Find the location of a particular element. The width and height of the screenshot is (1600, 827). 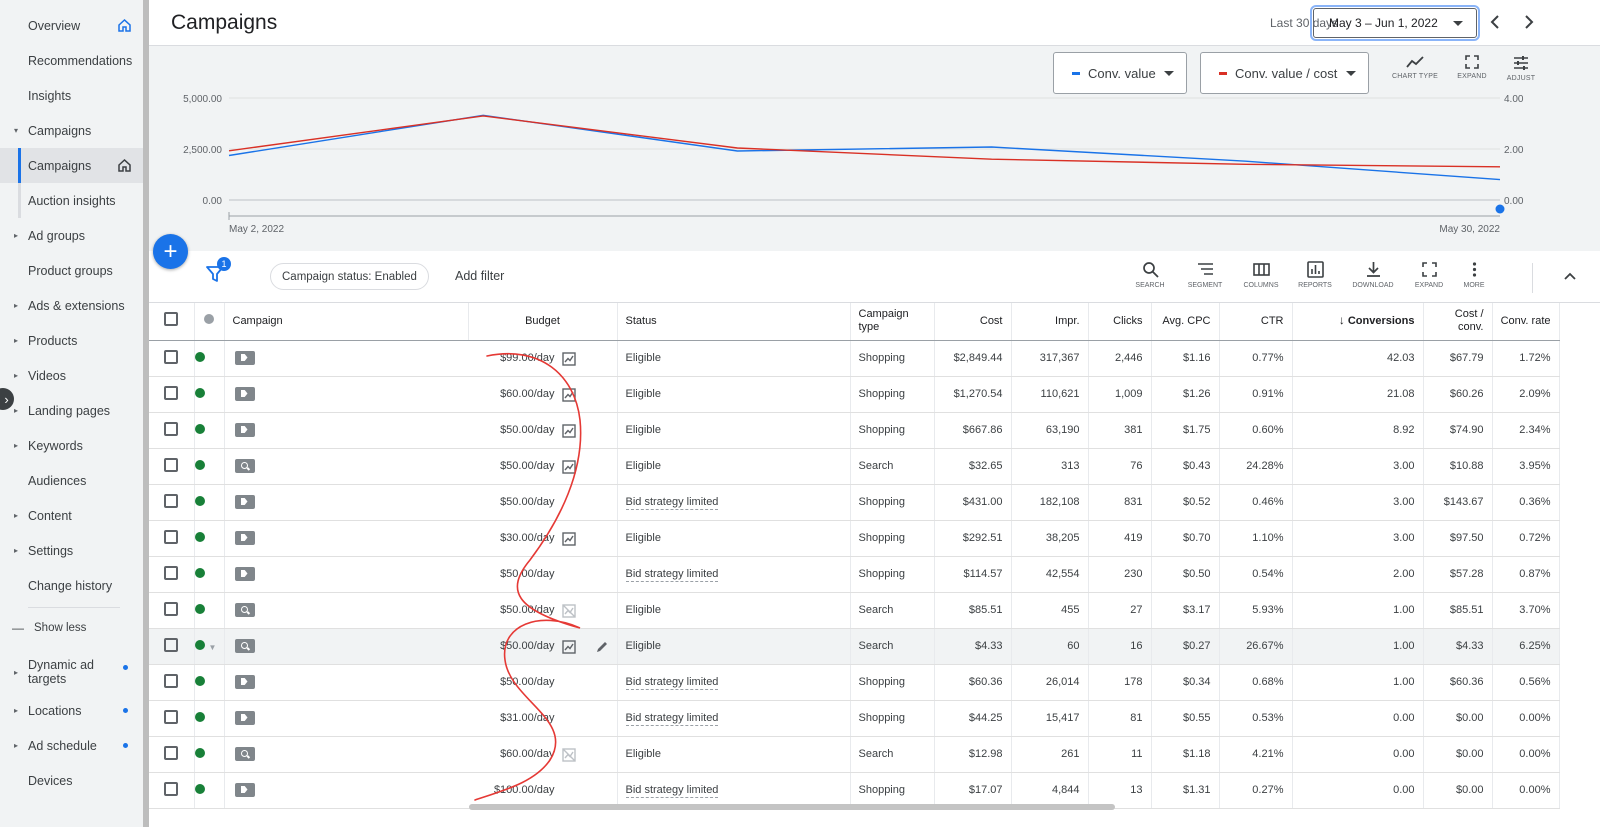

chevron-left-icon is located at coordinates (1495, 22).